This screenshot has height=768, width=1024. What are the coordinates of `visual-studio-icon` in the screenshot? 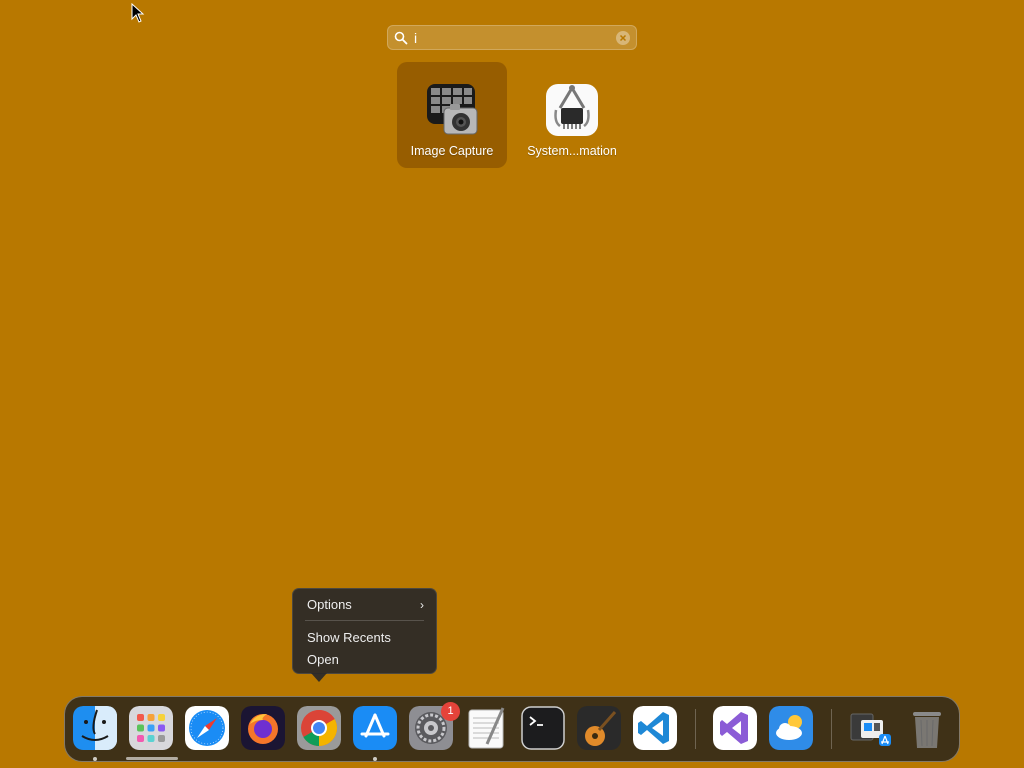 It's located at (735, 728).